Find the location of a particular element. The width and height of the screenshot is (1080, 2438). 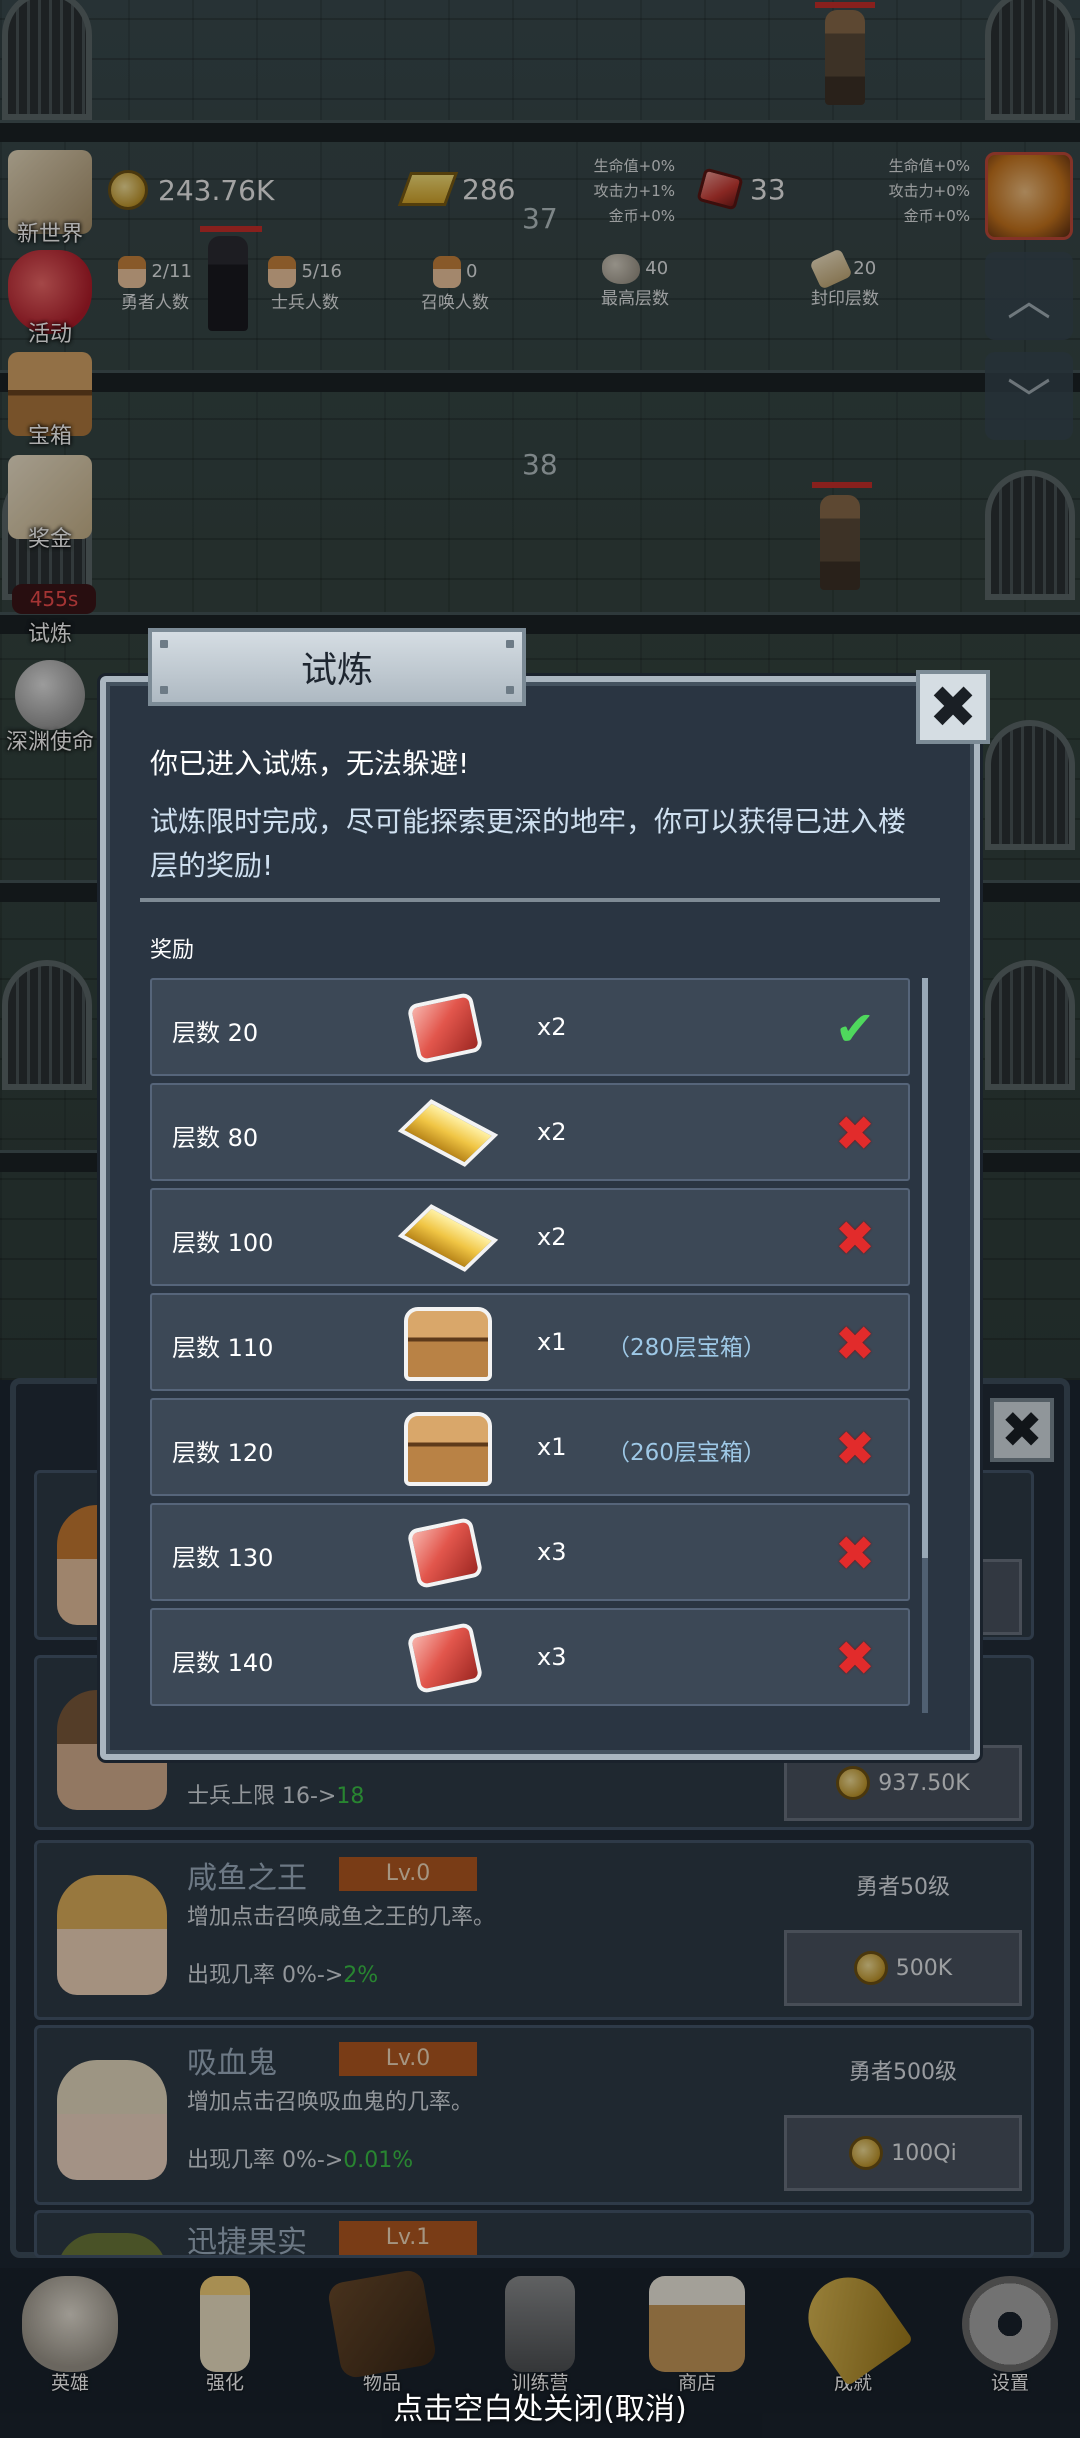

reward-floor: 层数 80 is located at coordinates (215, 1138).